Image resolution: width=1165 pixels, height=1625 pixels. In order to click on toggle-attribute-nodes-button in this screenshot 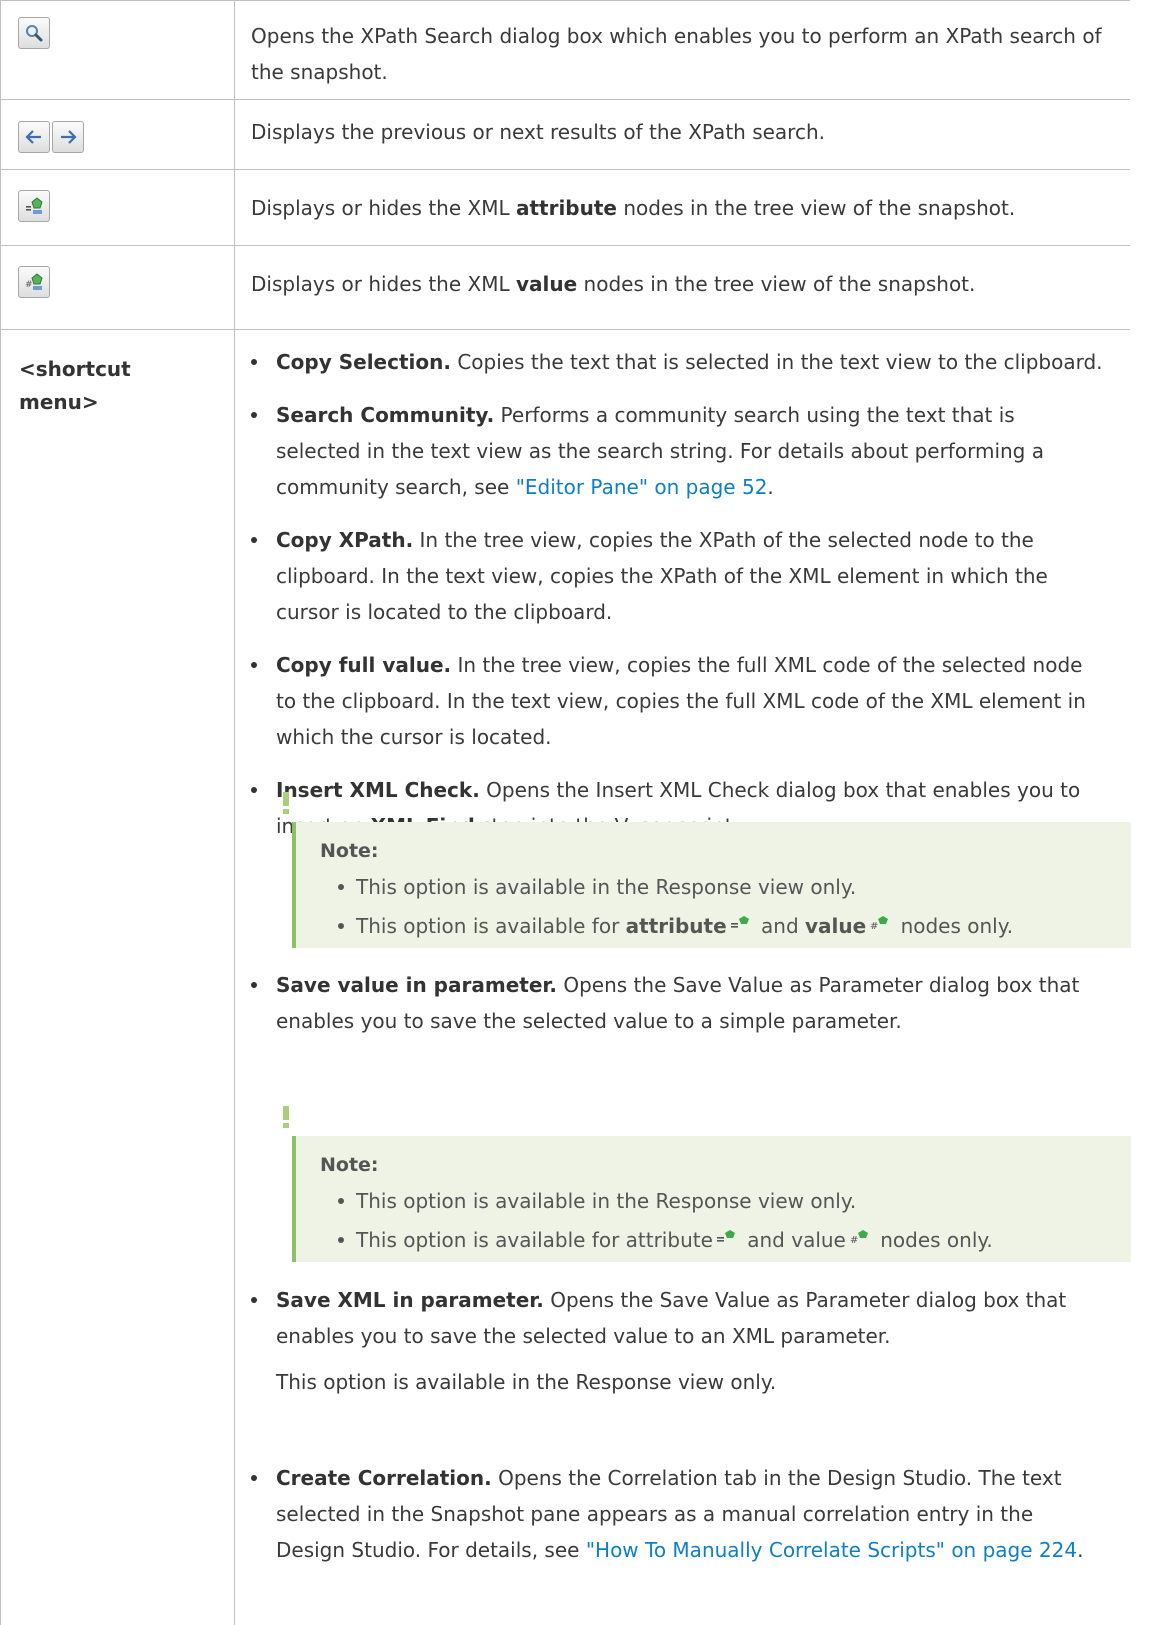, I will do `click(34, 206)`.